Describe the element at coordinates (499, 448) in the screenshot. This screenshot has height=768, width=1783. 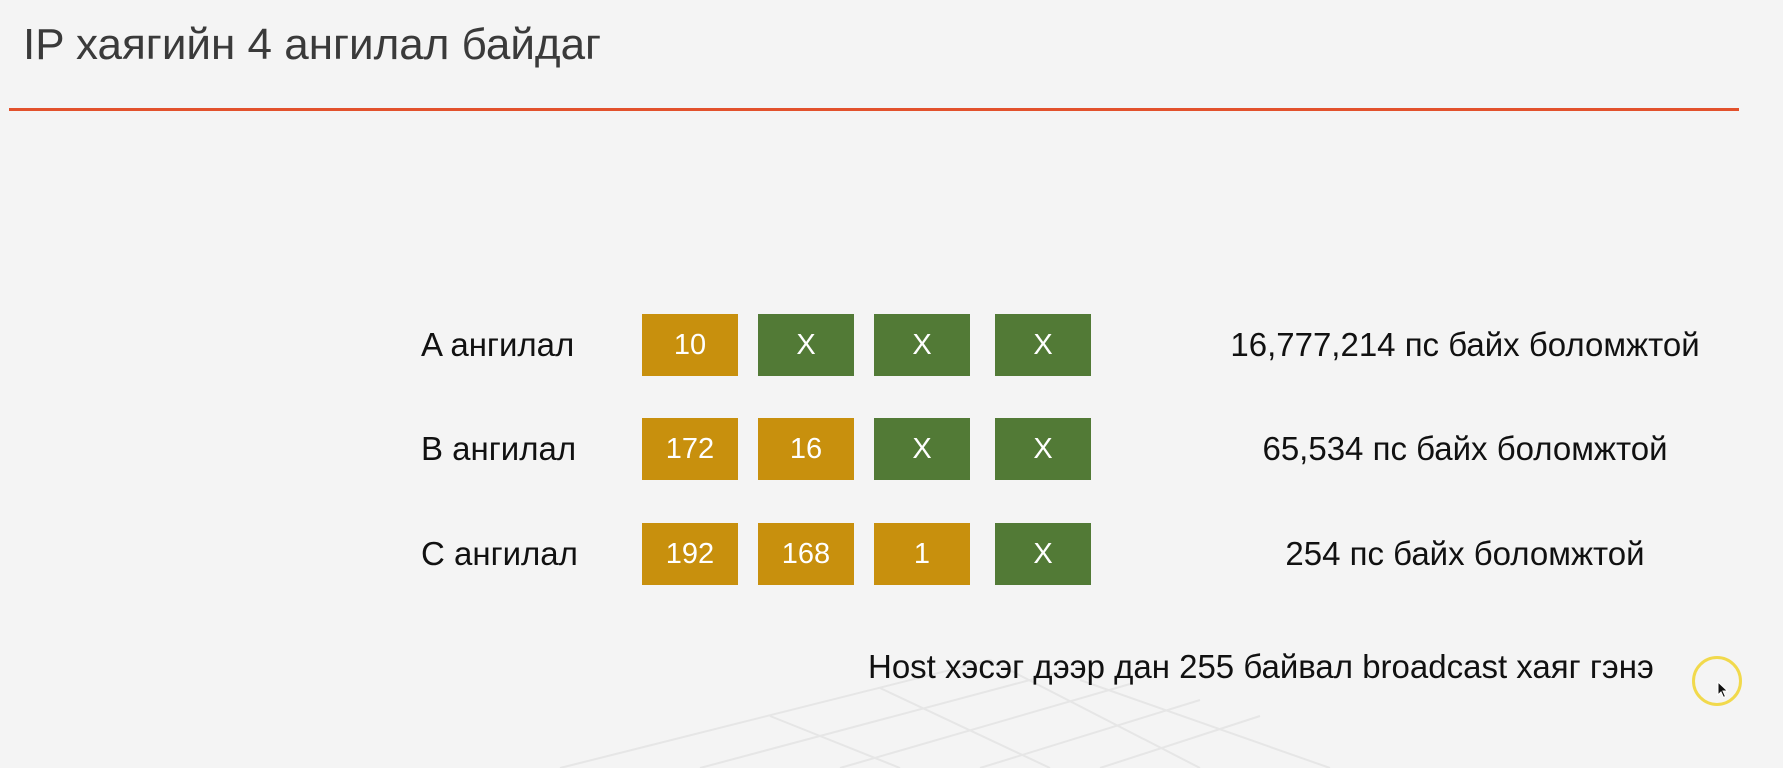
I see `class-label: B ангилал` at that location.